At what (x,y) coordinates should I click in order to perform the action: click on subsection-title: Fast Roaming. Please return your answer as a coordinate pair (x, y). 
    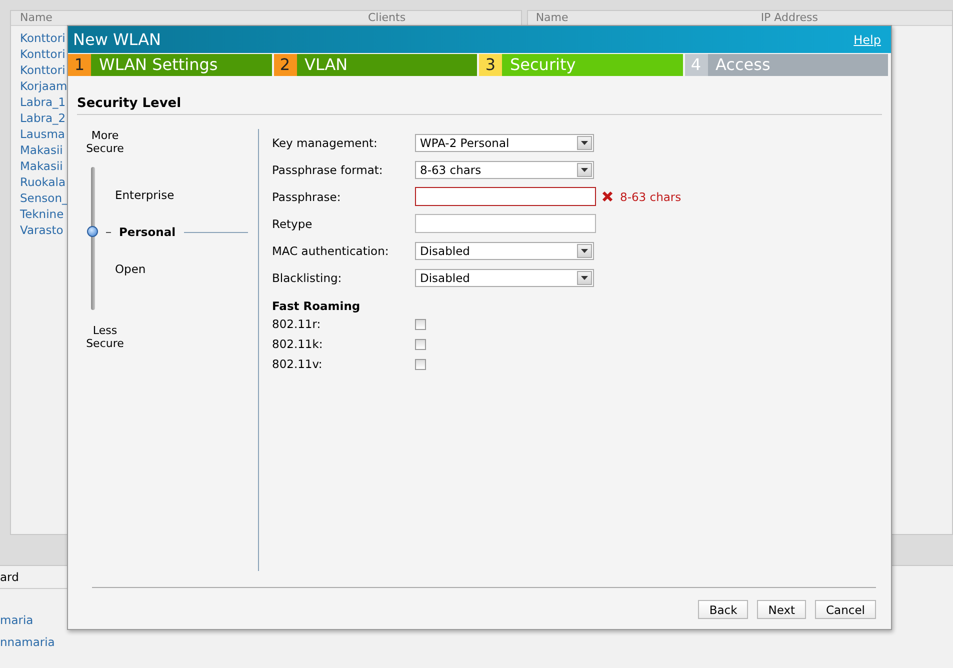
    Looking at the image, I should click on (317, 306).